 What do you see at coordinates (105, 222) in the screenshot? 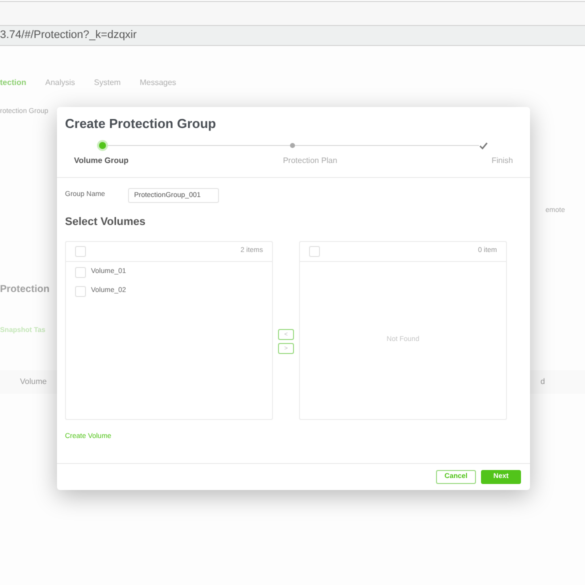
I see `section-title: Select Volumes` at bounding box center [105, 222].